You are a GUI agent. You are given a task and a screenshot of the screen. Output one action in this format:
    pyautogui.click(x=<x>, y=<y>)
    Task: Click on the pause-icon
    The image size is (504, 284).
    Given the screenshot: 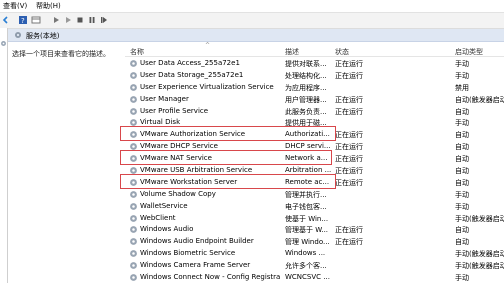 What is the action you would take?
    pyautogui.click(x=92, y=20)
    